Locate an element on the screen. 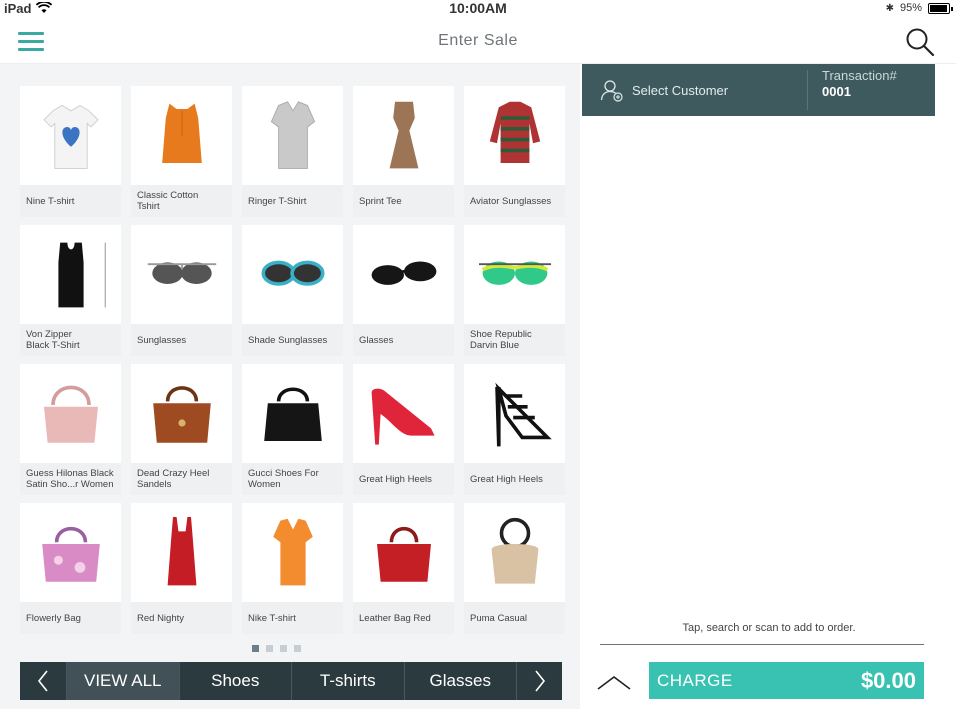 This screenshot has width=956, height=709. product-tile: Sprint Tee is located at coordinates (403, 151).